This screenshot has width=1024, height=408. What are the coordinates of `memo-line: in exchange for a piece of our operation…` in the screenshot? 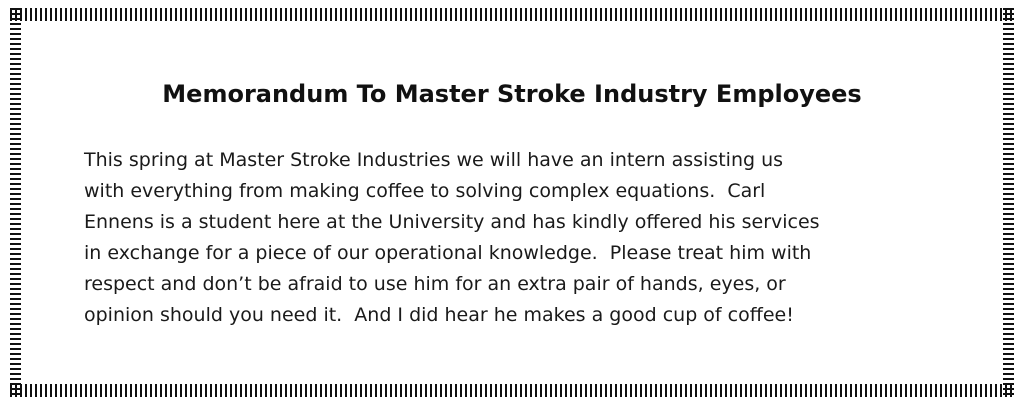 It's located at (448, 253).